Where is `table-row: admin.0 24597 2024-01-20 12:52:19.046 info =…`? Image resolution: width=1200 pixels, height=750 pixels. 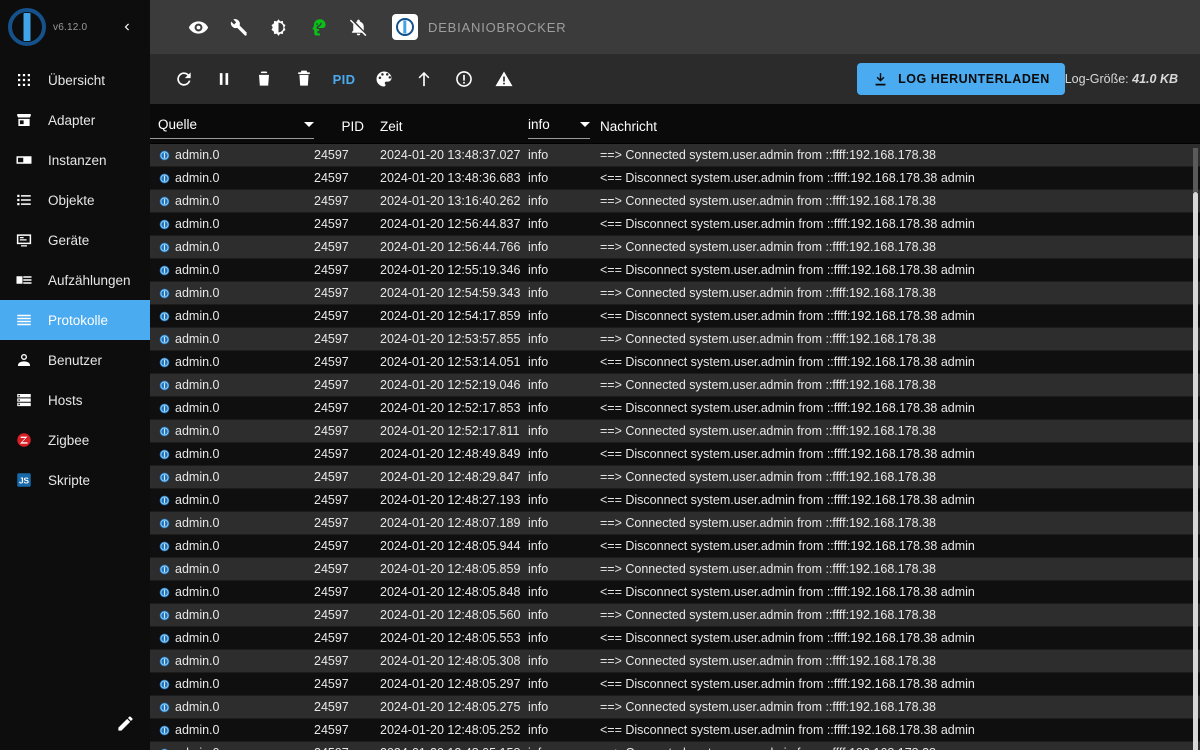 table-row: admin.0 24597 2024-01-20 12:52:19.046 info =… is located at coordinates (675, 385).